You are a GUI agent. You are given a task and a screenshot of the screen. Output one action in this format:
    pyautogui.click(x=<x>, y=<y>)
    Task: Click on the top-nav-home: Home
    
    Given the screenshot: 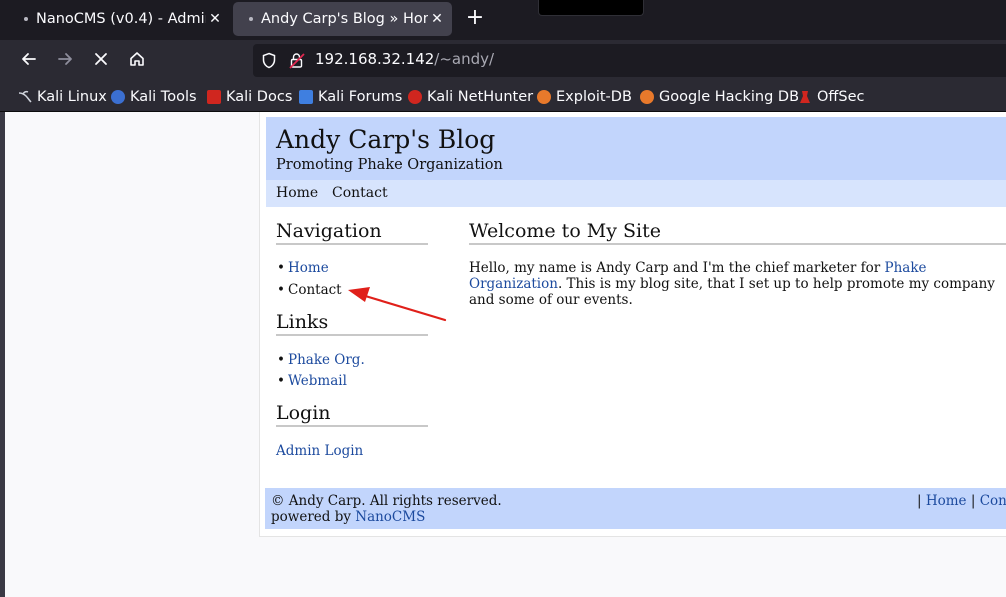 What is the action you would take?
    pyautogui.click(x=297, y=193)
    